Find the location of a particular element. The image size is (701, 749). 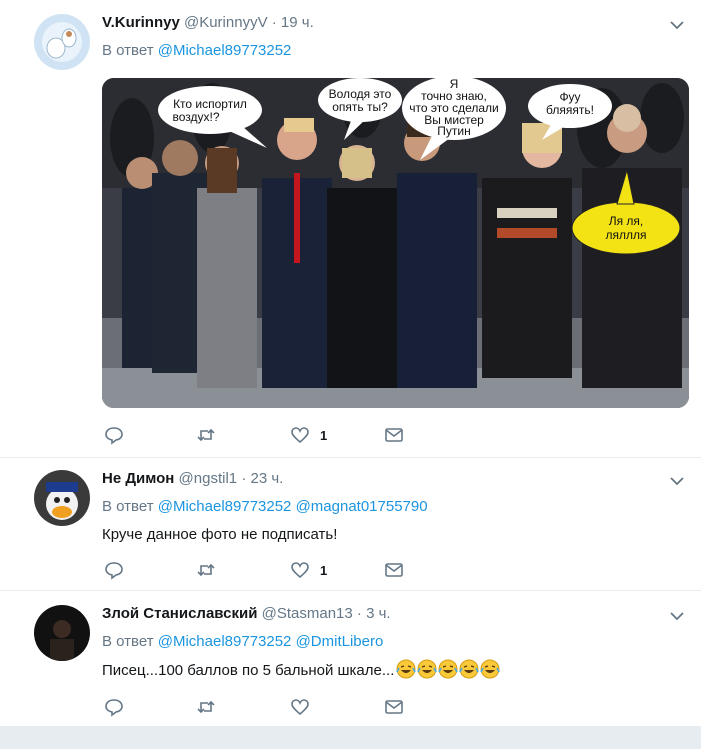

svg-text: воздух!? is located at coordinates (195, 117).